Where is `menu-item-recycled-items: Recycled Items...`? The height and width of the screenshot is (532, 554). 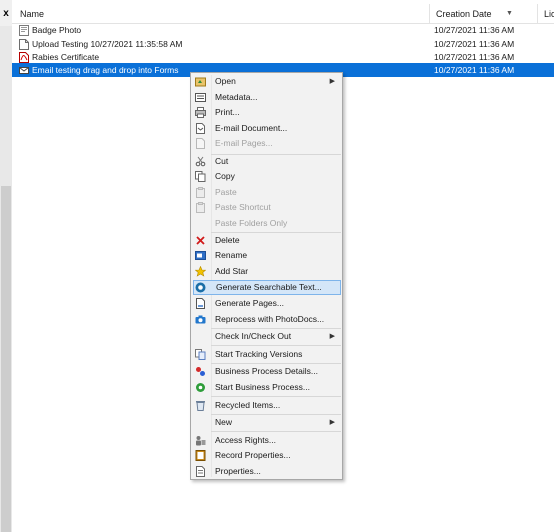 menu-item-recycled-items: Recycled Items... is located at coordinates (267, 405).